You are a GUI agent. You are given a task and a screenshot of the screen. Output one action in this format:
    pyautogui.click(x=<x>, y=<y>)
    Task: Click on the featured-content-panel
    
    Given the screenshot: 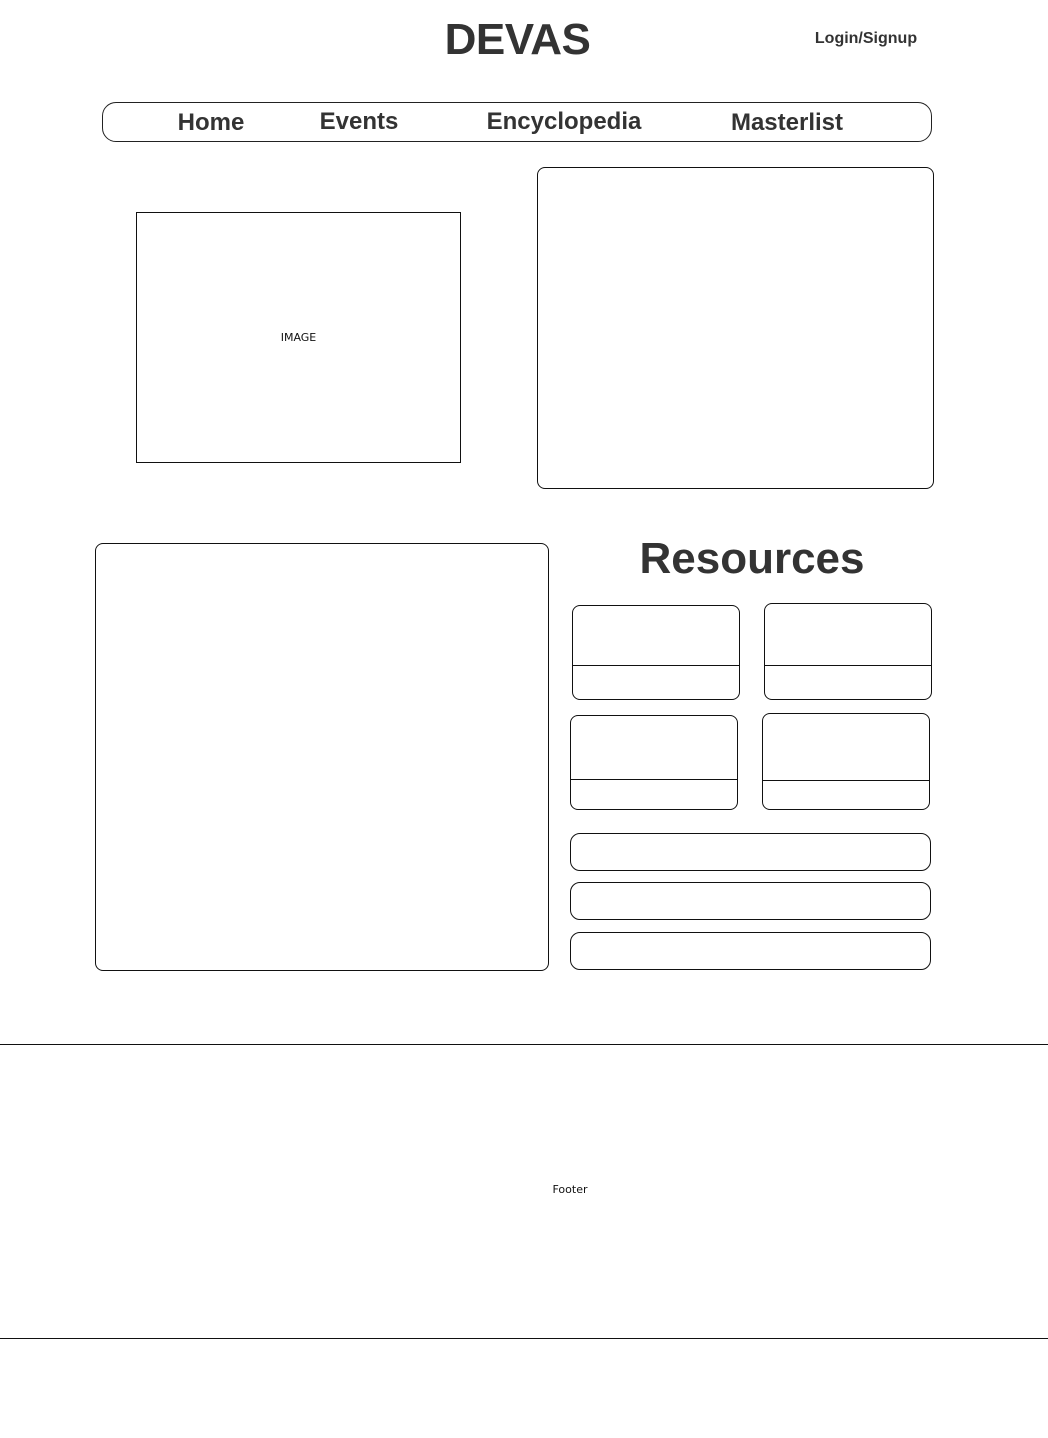 What is the action you would take?
    pyautogui.click(x=735, y=328)
    